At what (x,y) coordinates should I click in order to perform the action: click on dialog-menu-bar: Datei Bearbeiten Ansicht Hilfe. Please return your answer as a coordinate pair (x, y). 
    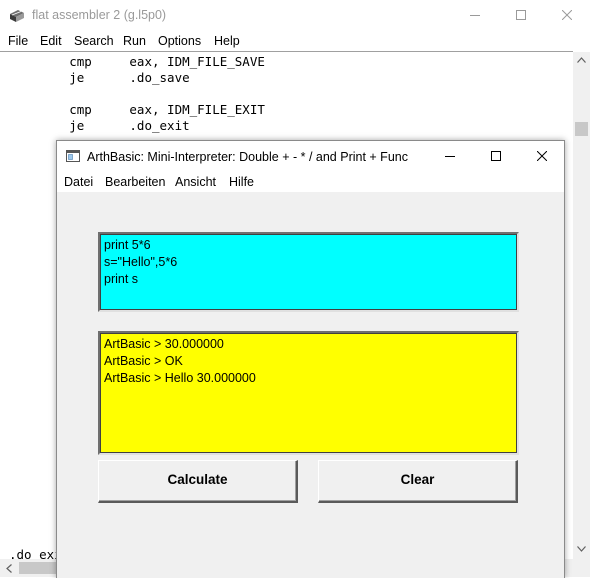
    Looking at the image, I should click on (310, 182).